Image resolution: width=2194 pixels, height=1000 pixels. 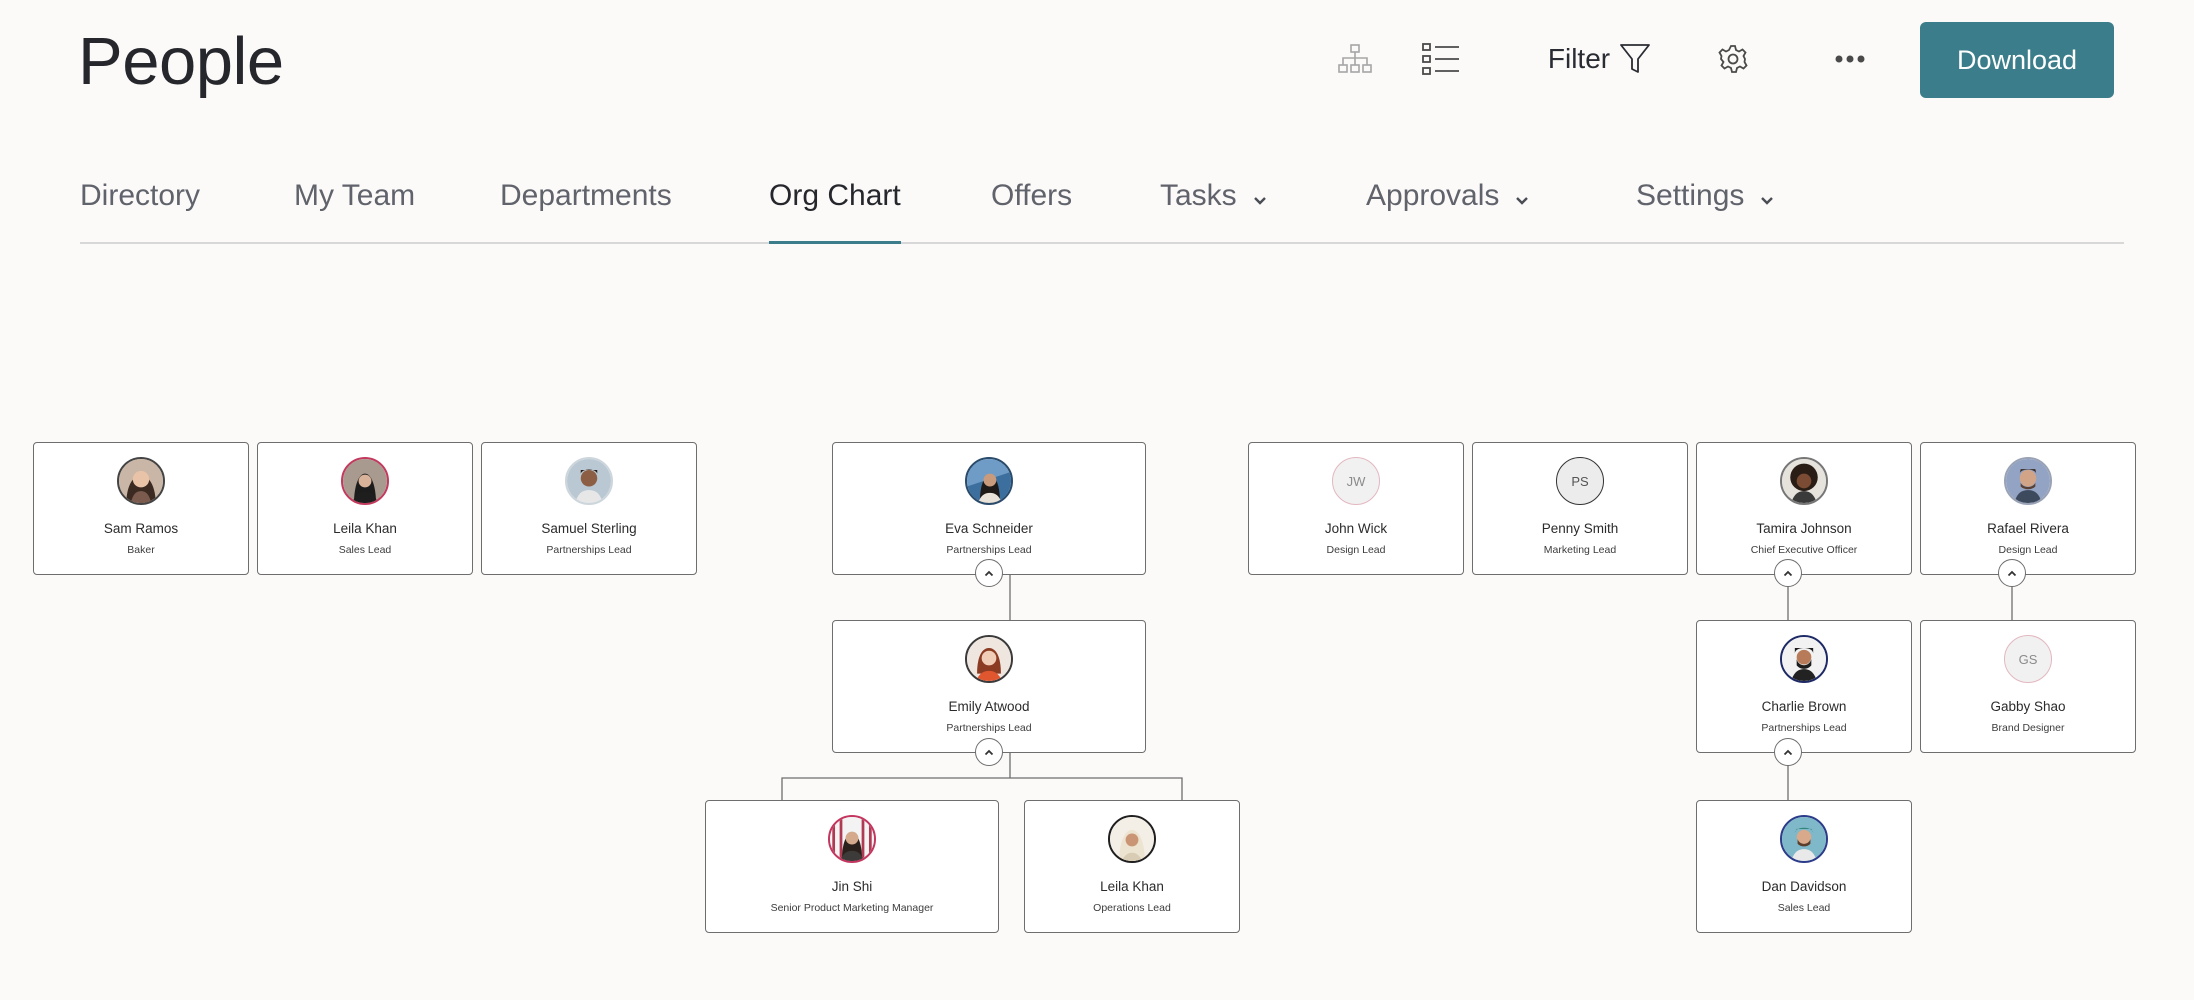 What do you see at coordinates (2028, 508) in the screenshot?
I see `person-card: Rafael Rivera Design Lead` at bounding box center [2028, 508].